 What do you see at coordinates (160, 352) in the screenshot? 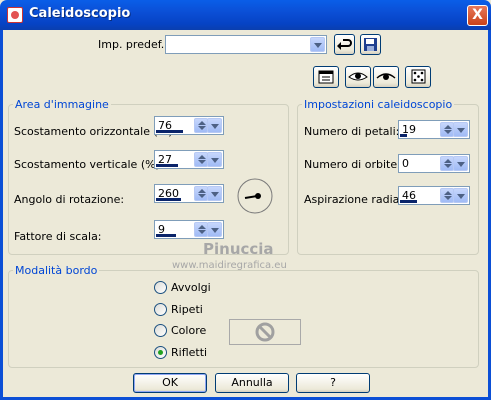
I see `radio-rifletti` at bounding box center [160, 352].